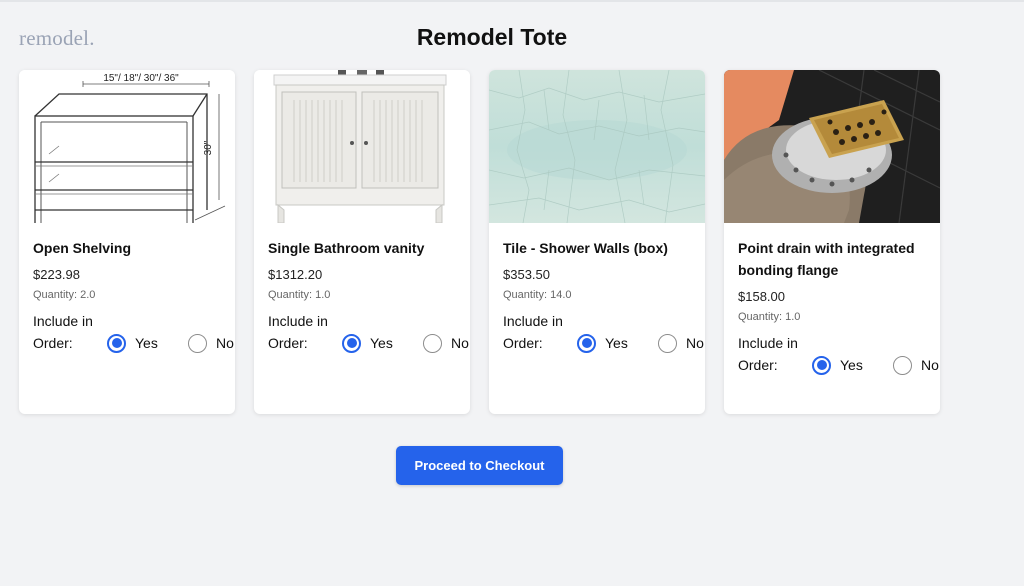 This screenshot has height=586, width=1024. I want to click on tile-photo, so click(597, 146).